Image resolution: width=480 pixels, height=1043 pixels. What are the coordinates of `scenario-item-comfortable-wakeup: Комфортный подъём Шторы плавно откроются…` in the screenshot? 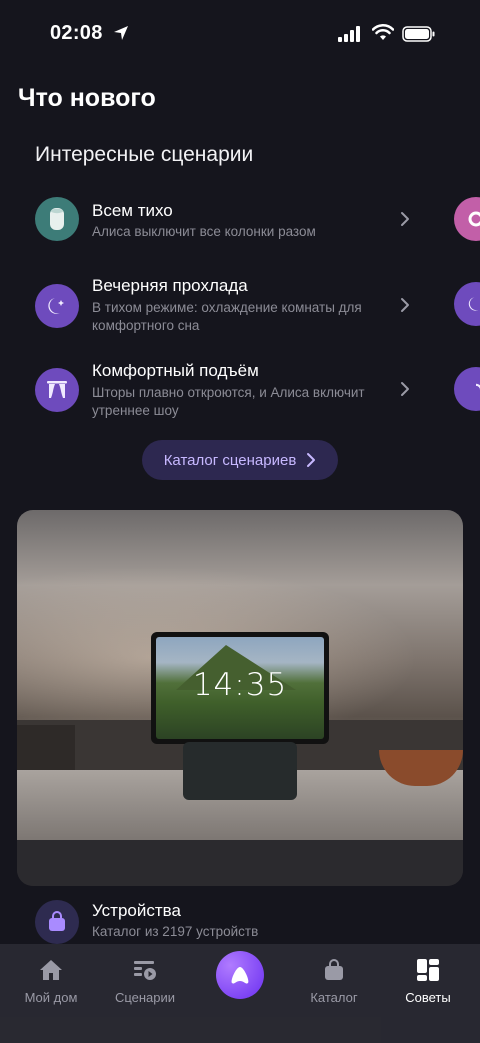 It's located at (225, 391).